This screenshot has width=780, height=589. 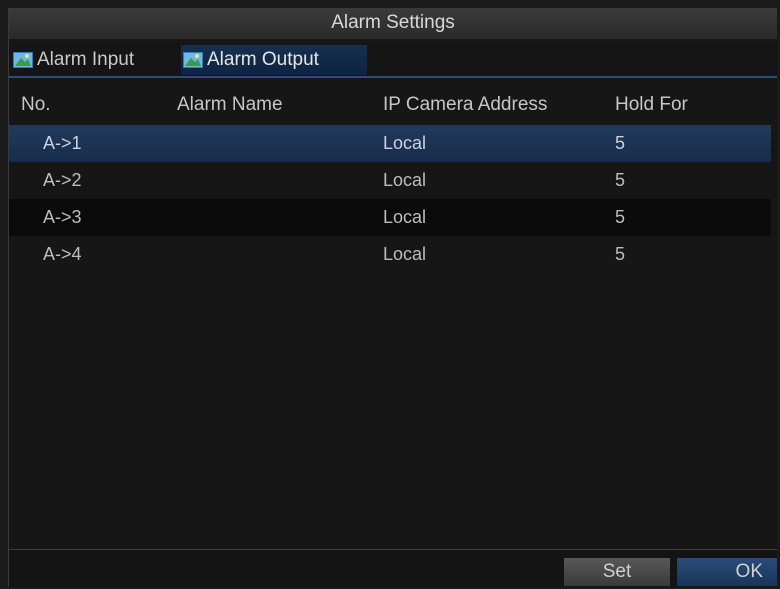 I want to click on table-row: A->2 Local 5, so click(x=390, y=180).